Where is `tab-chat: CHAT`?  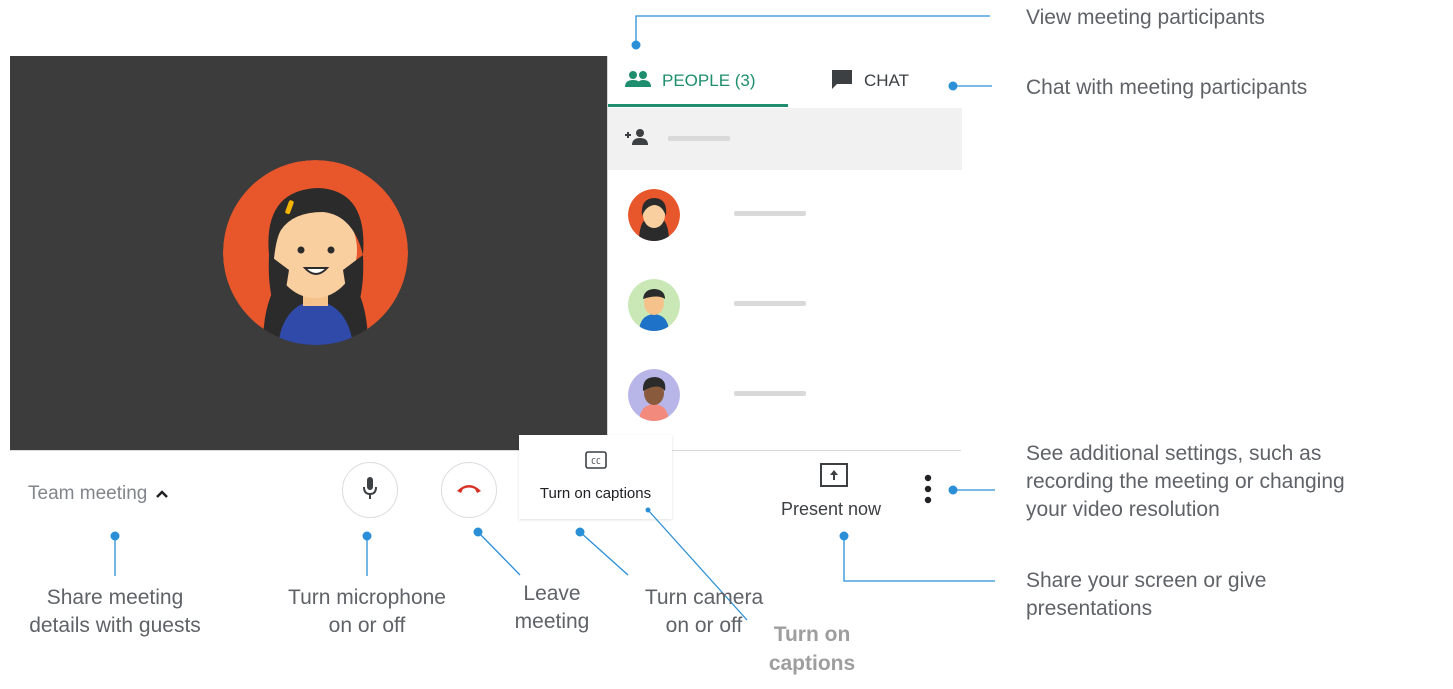 tab-chat: CHAT is located at coordinates (869, 81).